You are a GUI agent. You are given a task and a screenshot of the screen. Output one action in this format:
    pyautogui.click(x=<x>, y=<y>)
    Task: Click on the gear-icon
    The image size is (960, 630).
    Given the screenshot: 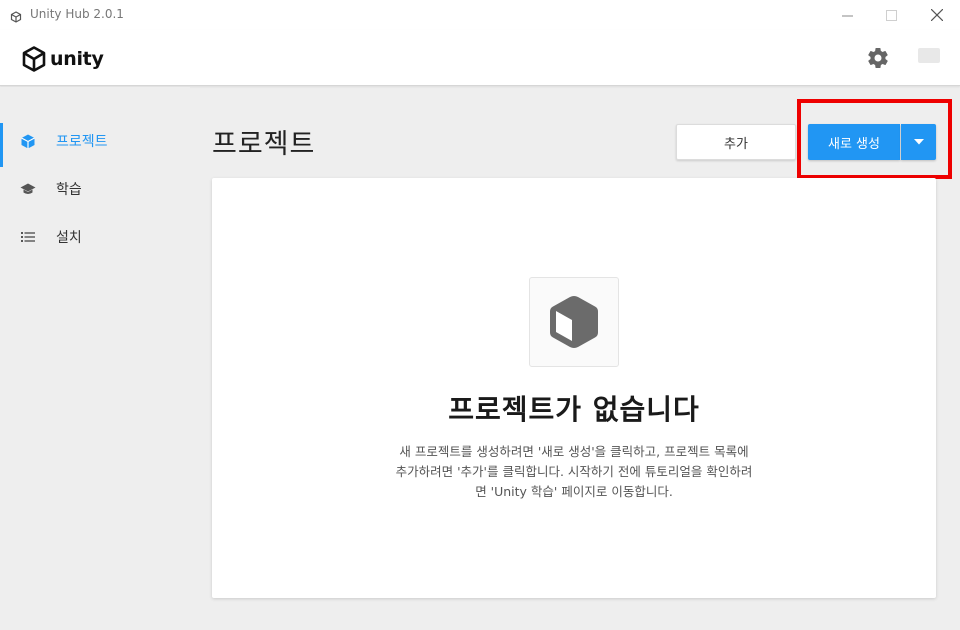 What is the action you would take?
    pyautogui.click(x=878, y=58)
    